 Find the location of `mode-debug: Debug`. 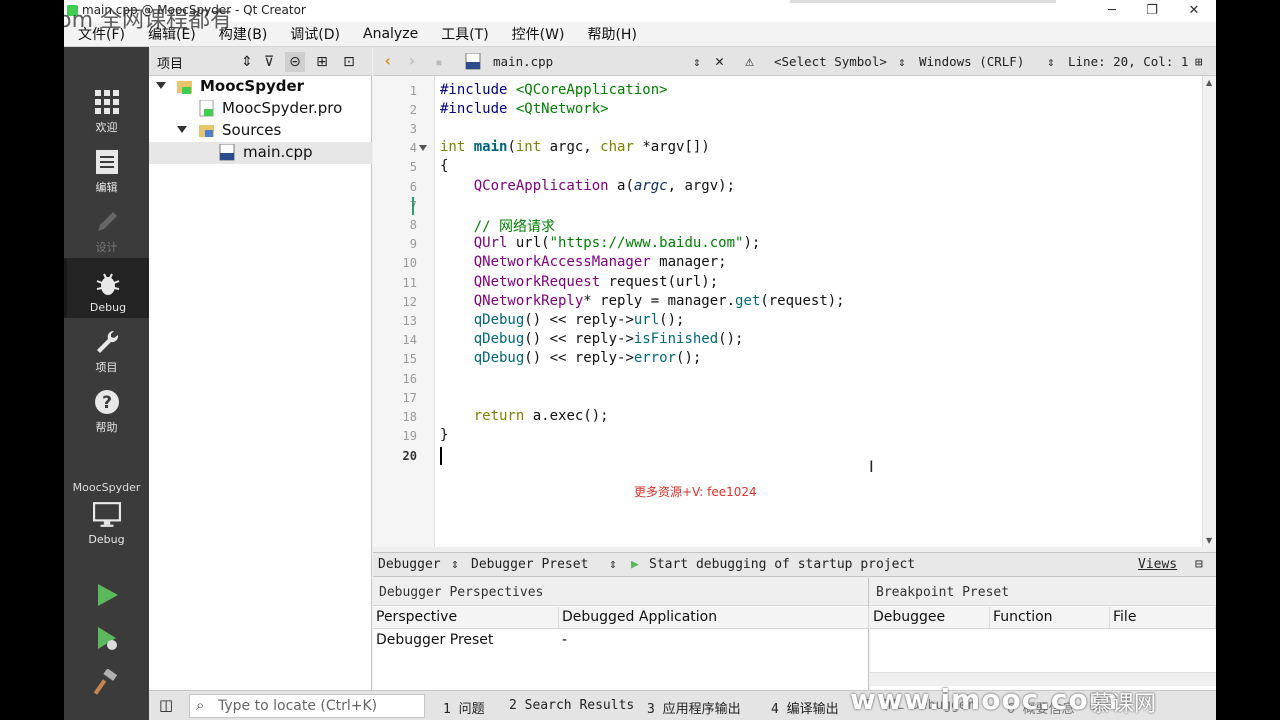

mode-debug: Debug is located at coordinates (106, 288).